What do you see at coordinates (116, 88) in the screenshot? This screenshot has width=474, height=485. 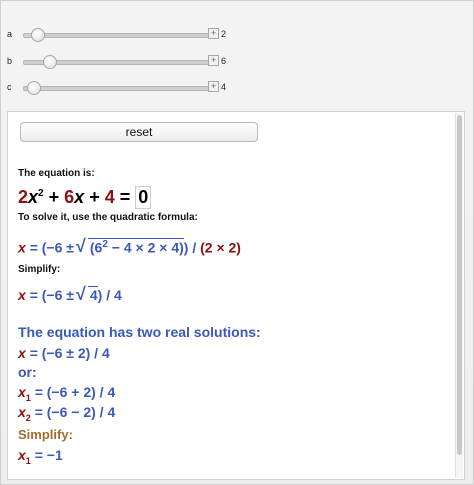 I see `slider-track-c` at bounding box center [116, 88].